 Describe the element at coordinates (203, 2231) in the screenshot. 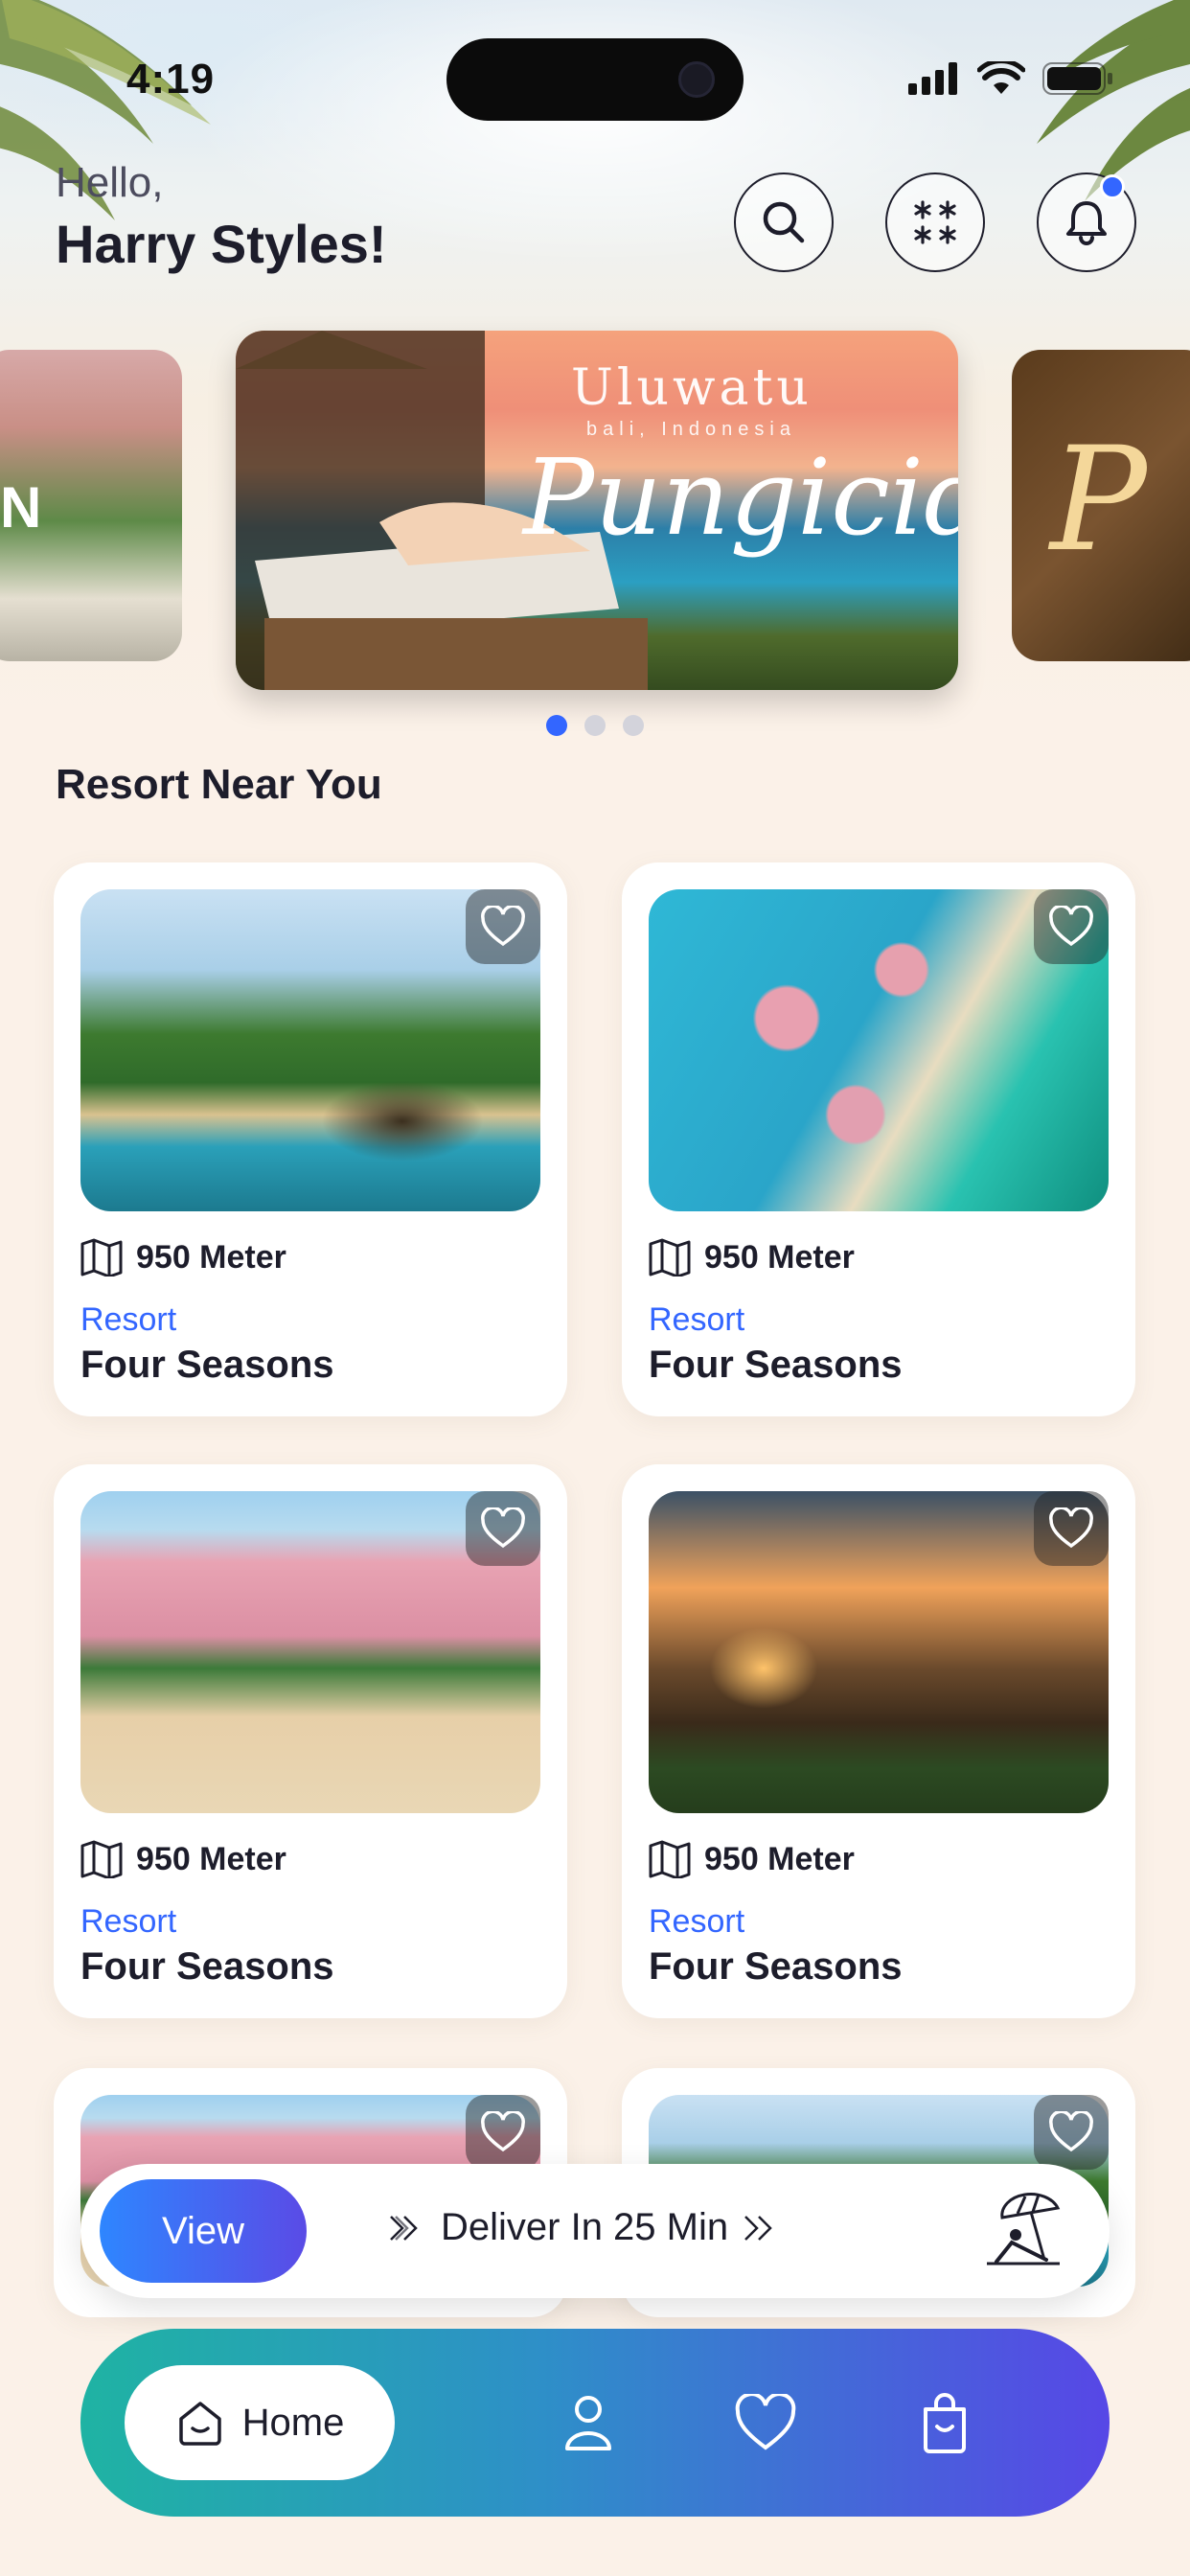

I see `view-button: View` at that location.